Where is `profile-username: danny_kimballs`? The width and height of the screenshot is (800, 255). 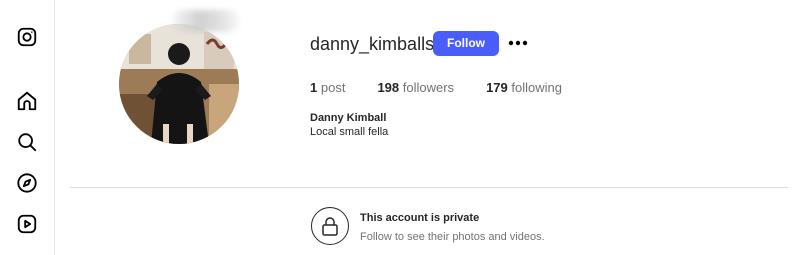
profile-username: danny_kimballs is located at coordinates (372, 44).